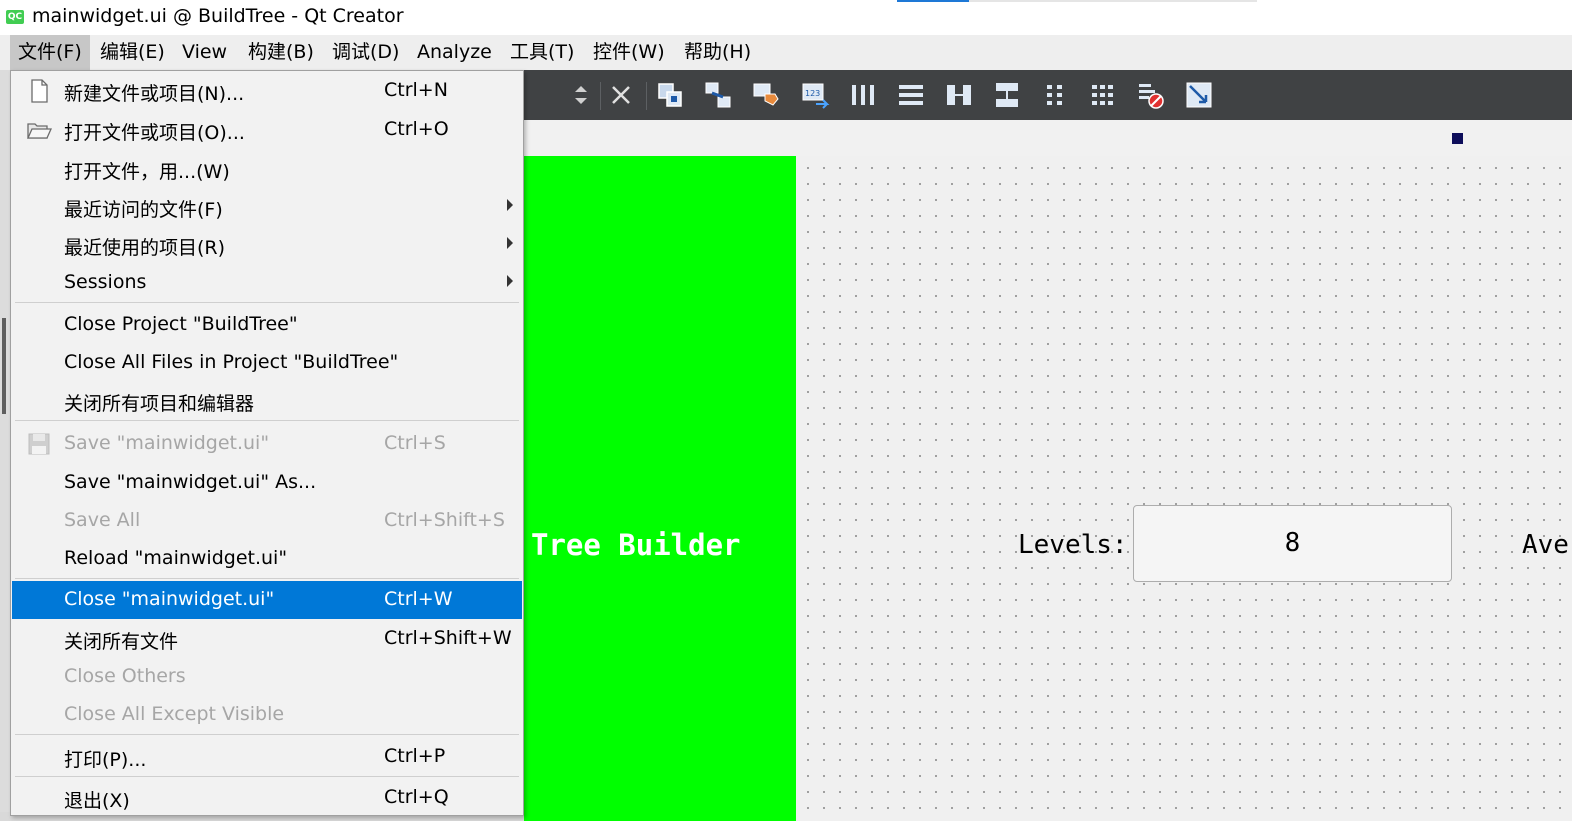  Describe the element at coordinates (1545, 545) in the screenshot. I see `ave-label: Ave` at that location.